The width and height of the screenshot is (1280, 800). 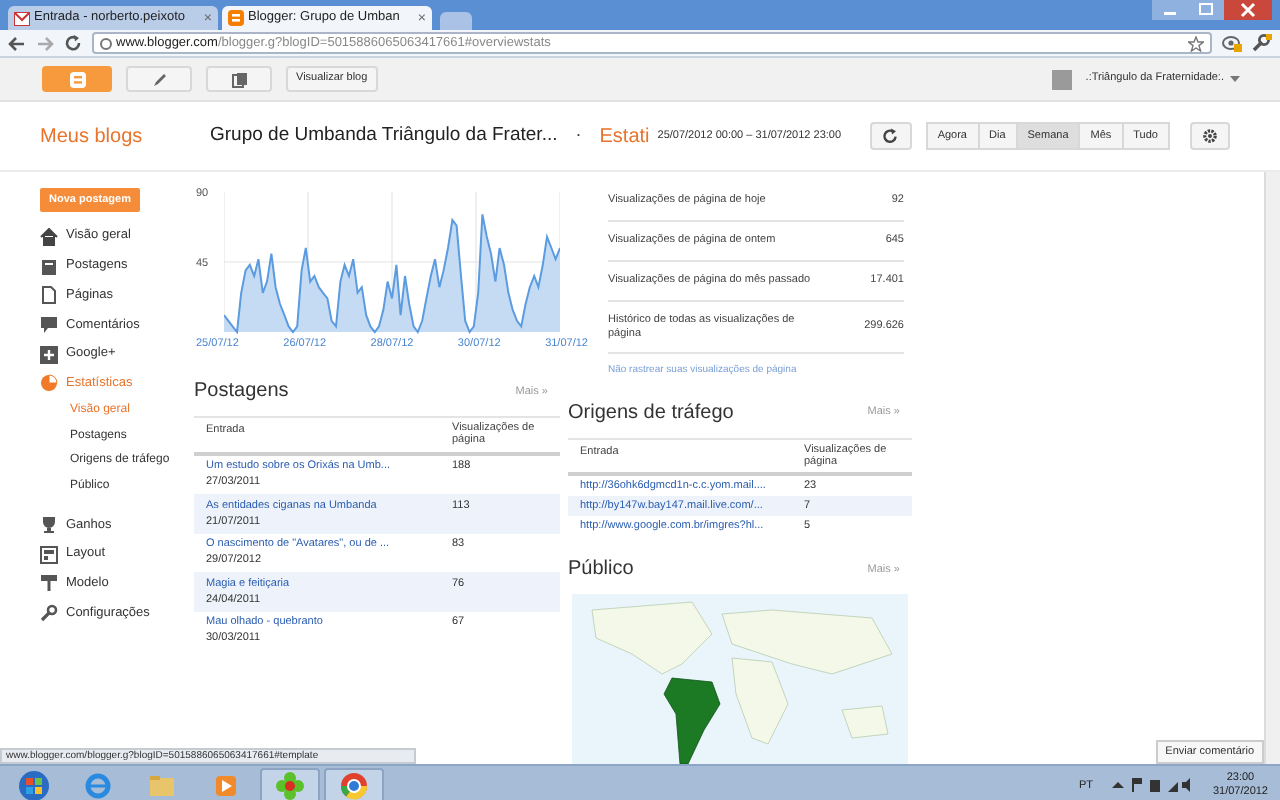 I want to click on paint-roller-icon, so click(x=49, y=583).